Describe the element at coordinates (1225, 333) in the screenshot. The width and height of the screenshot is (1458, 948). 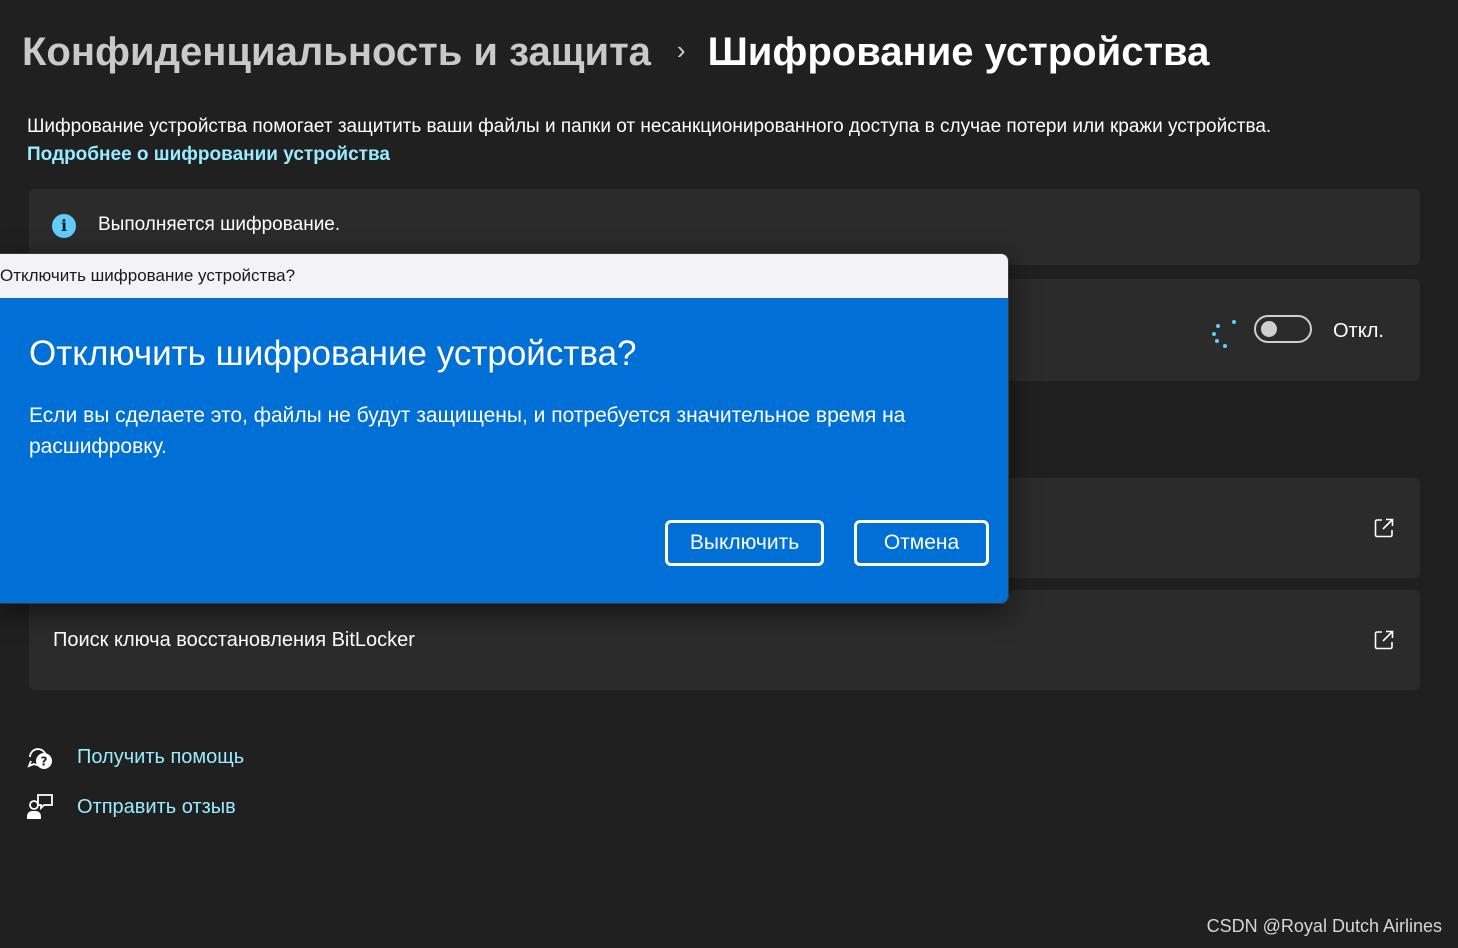
I see `progress-spinner-icon` at that location.